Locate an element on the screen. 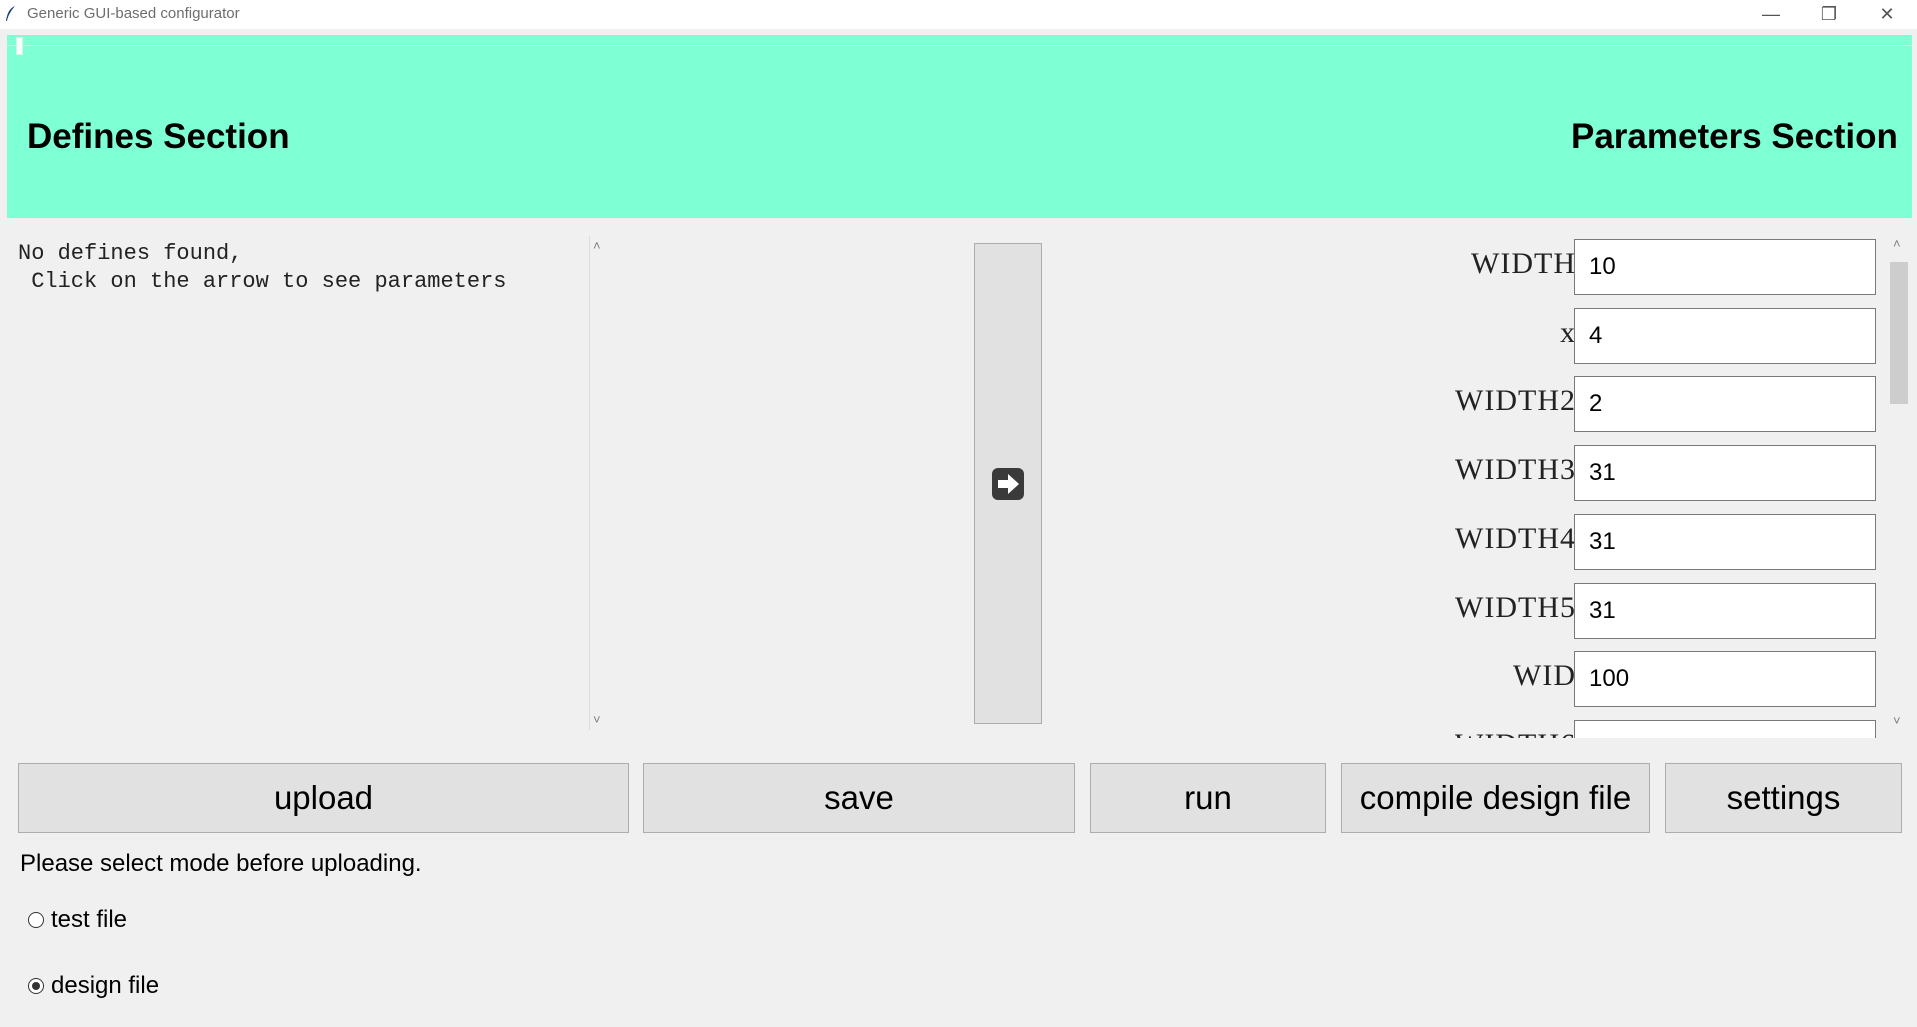 This screenshot has height=1027, width=1917. param-label: x is located at coordinates (1568, 332).